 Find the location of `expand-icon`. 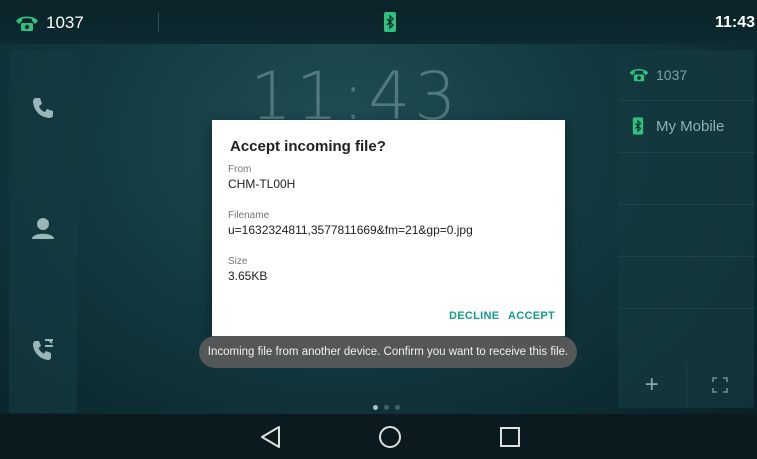

expand-icon is located at coordinates (720, 385).